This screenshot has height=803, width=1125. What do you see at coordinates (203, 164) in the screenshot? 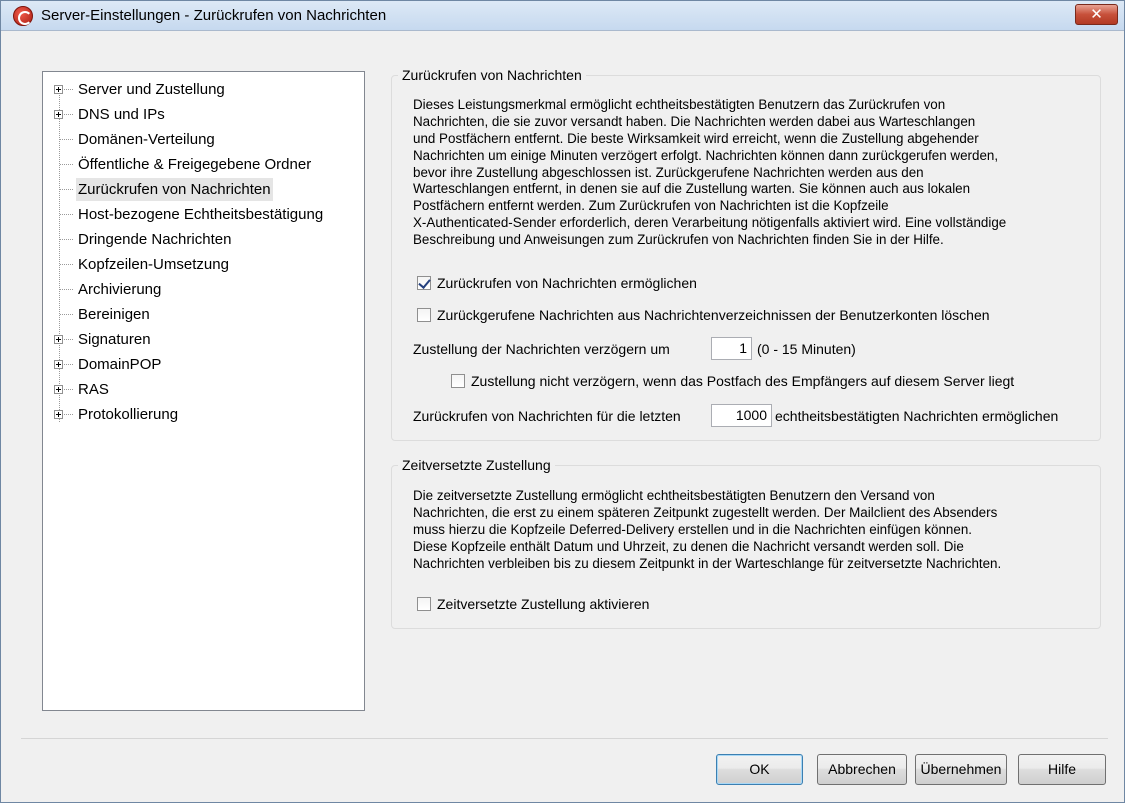
I see `tree-item-oeffentliche-ordner: Öffentliche & Freigegebene Ordner` at bounding box center [203, 164].